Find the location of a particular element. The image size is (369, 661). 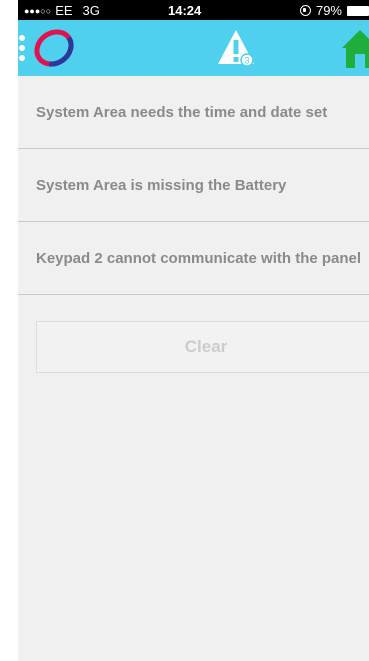

alert-item: System Area needs the time and date set is located at coordinates (193, 112).